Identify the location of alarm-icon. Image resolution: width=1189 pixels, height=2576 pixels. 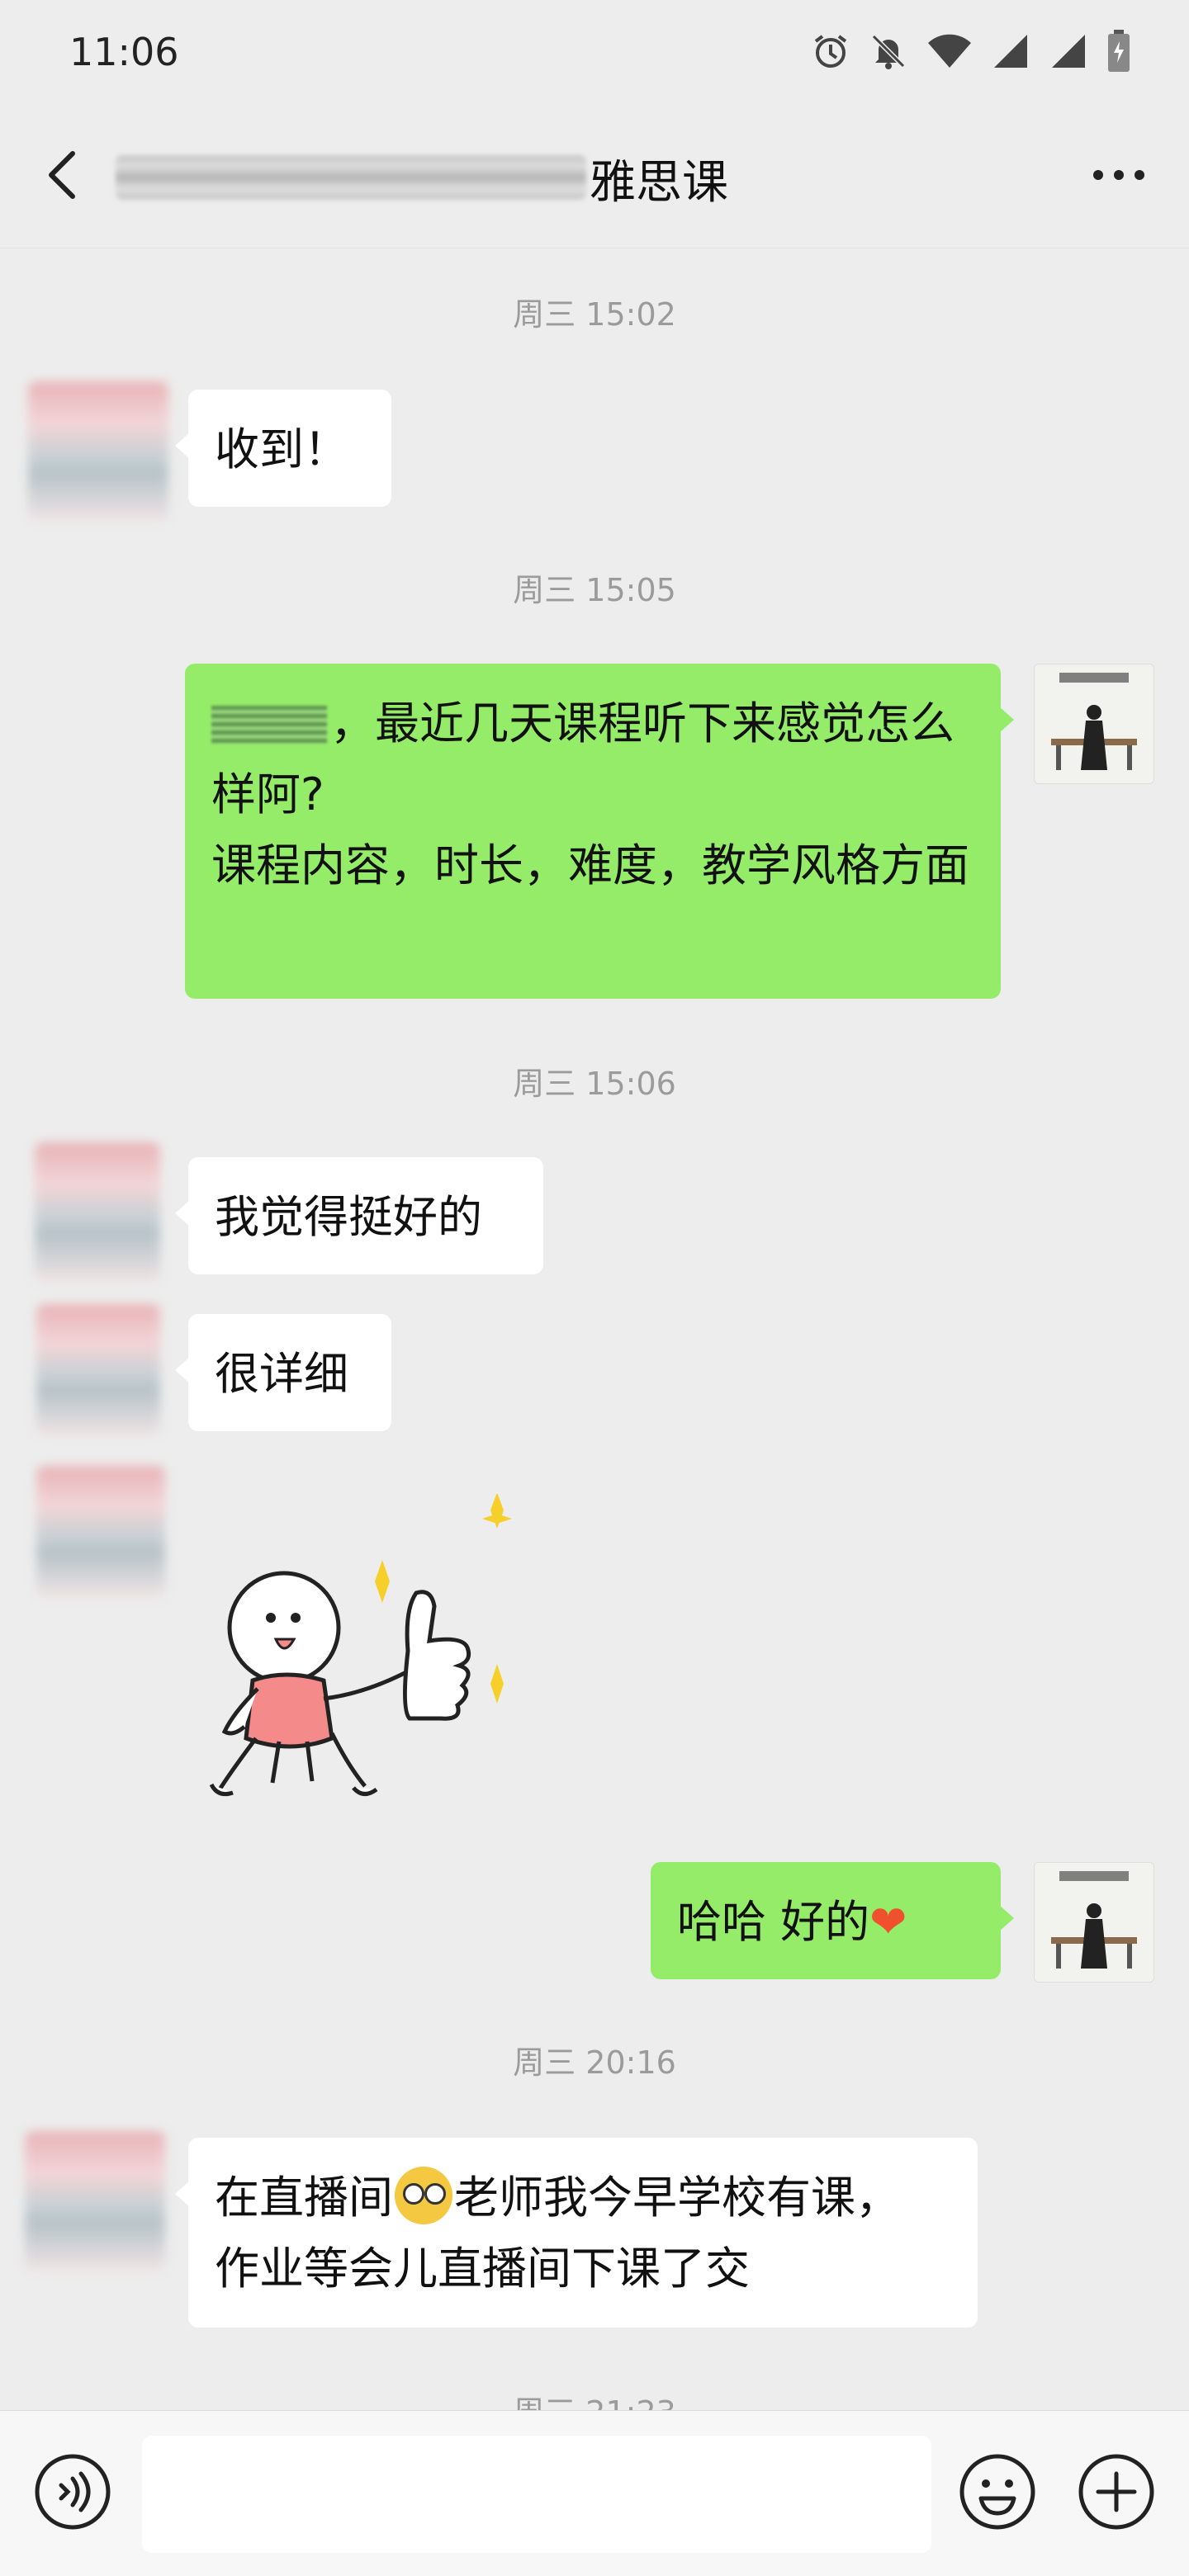
(830, 51).